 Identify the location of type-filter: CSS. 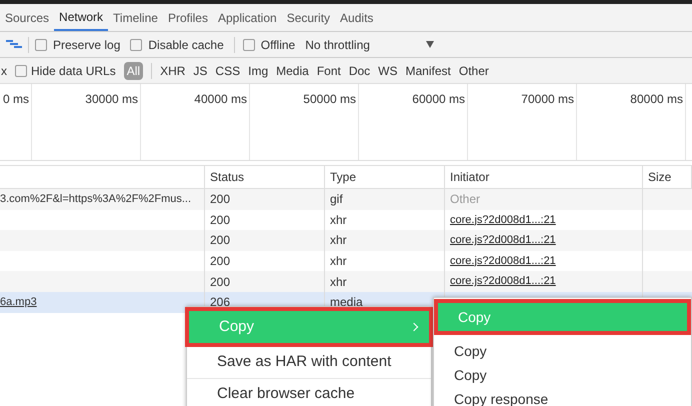
(227, 71).